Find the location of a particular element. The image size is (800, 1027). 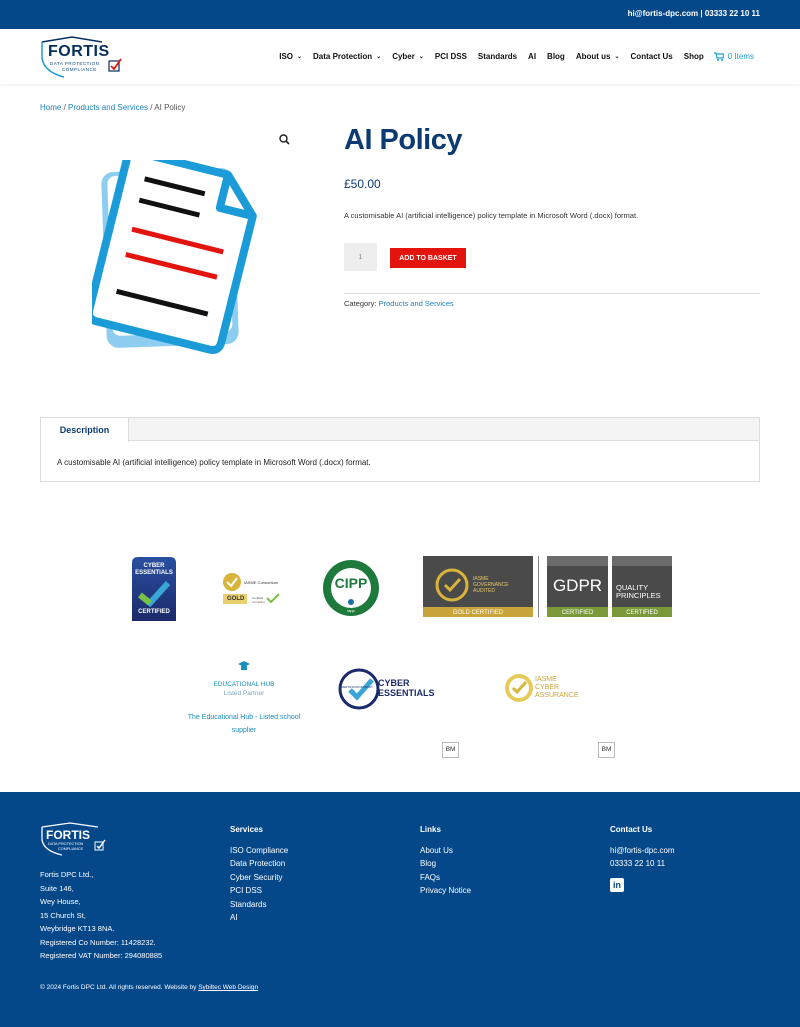

iasme-governance-badge: IASME GOVERNANCE AUDITED GOLD CERTIFIED is located at coordinates (478, 586).